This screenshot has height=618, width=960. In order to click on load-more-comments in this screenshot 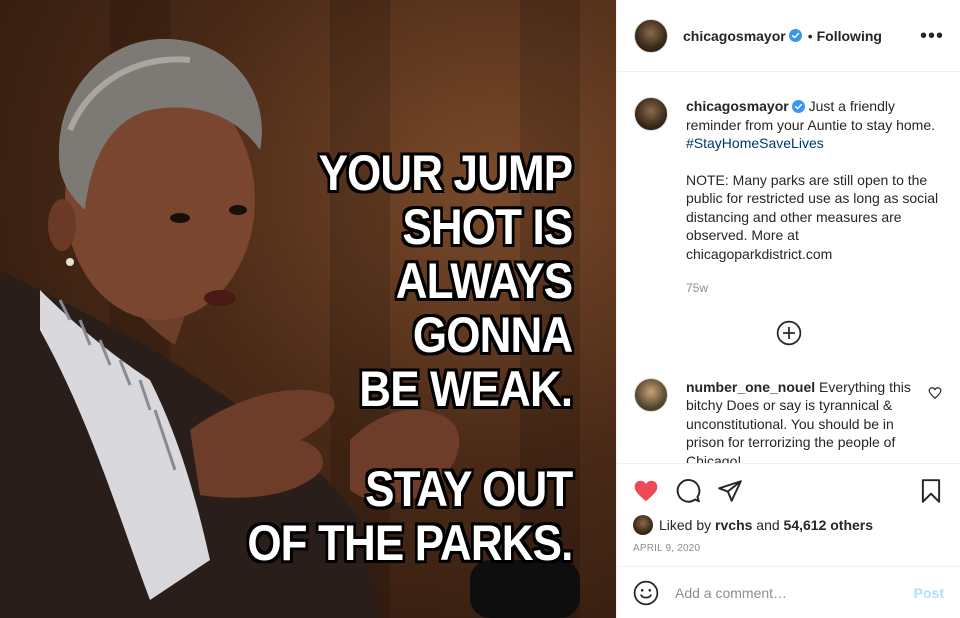, I will do `click(789, 333)`.